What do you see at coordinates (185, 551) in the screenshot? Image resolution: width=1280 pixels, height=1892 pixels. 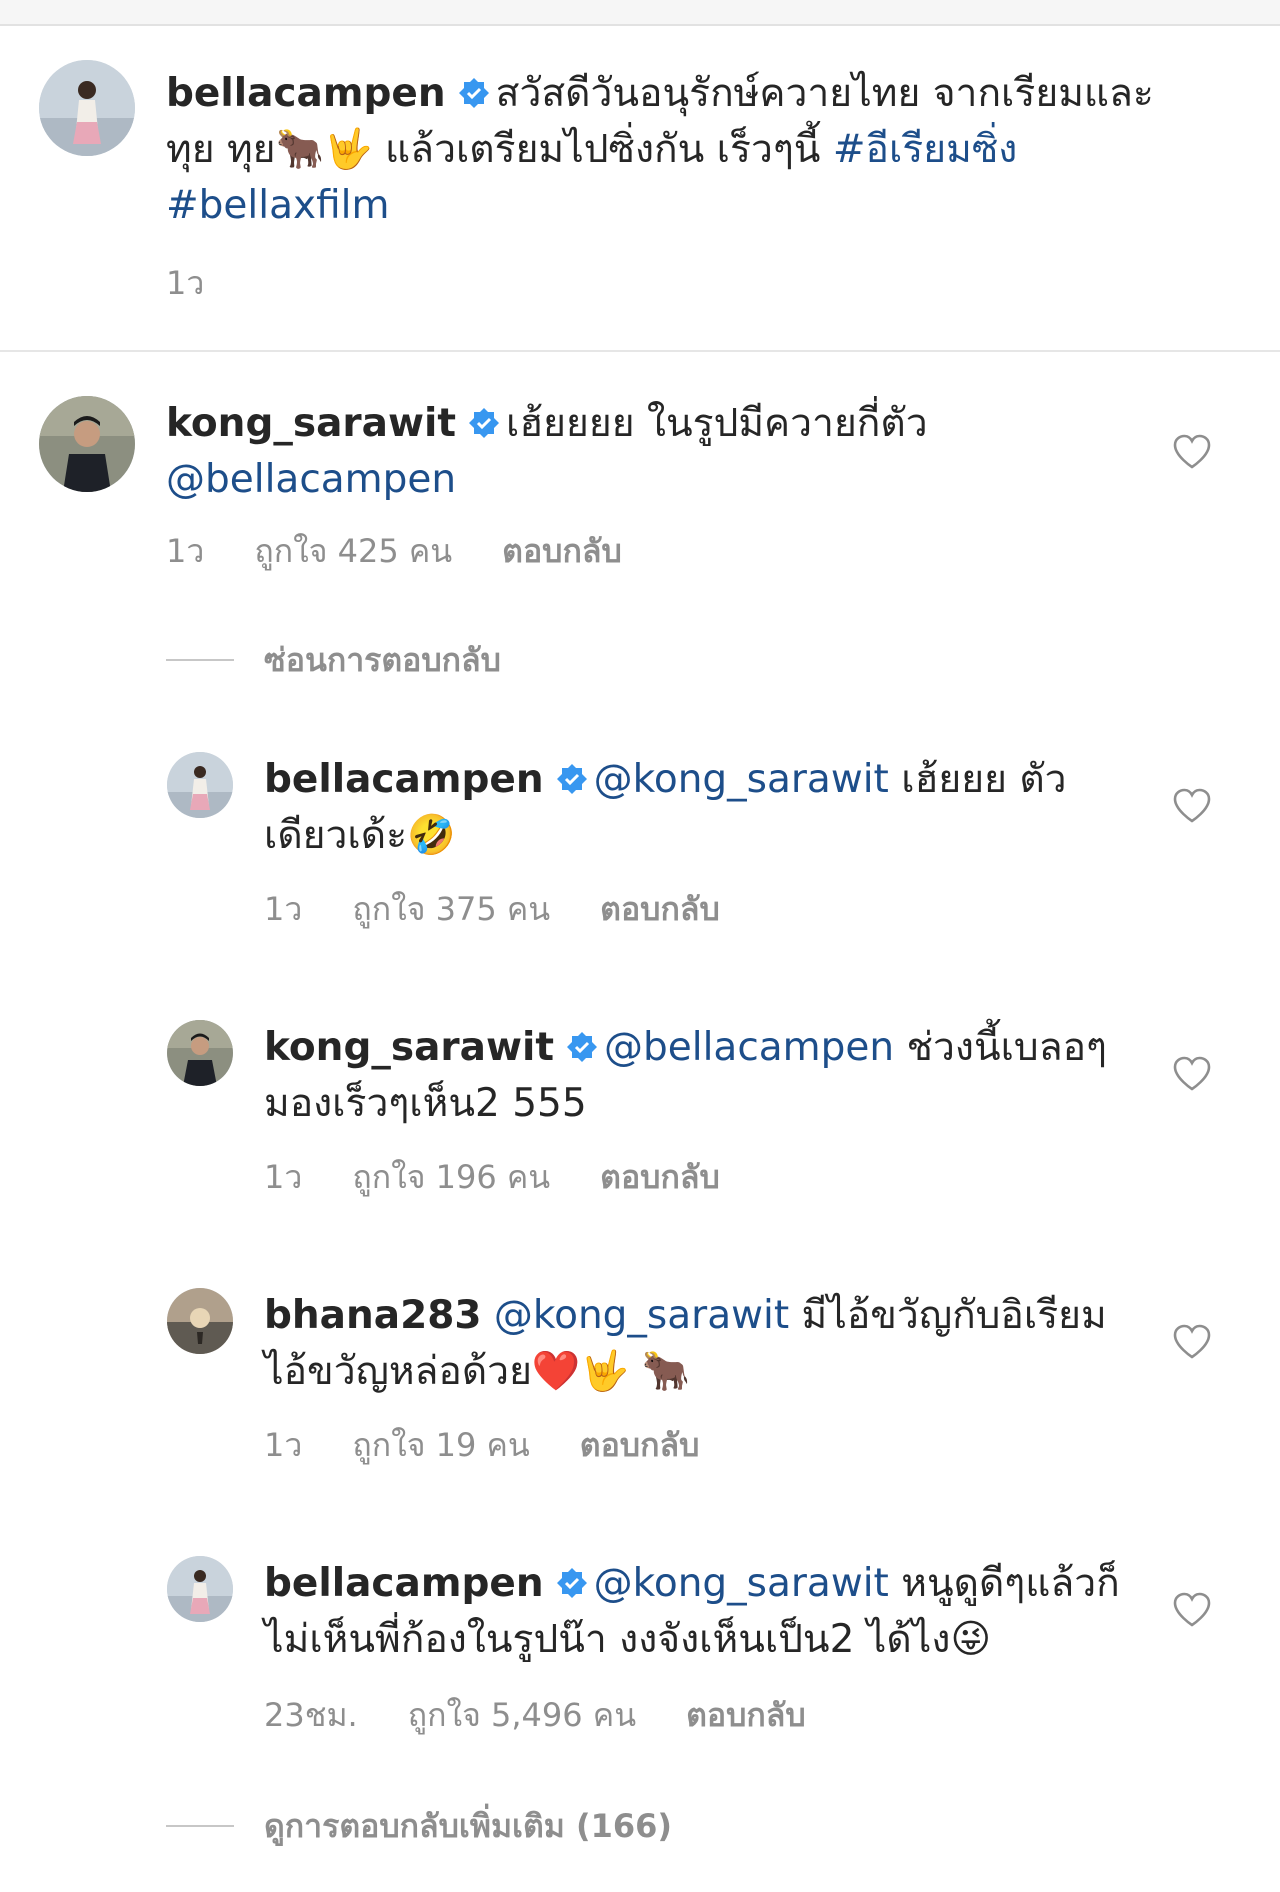 I see `comment-time: 1ว` at bounding box center [185, 551].